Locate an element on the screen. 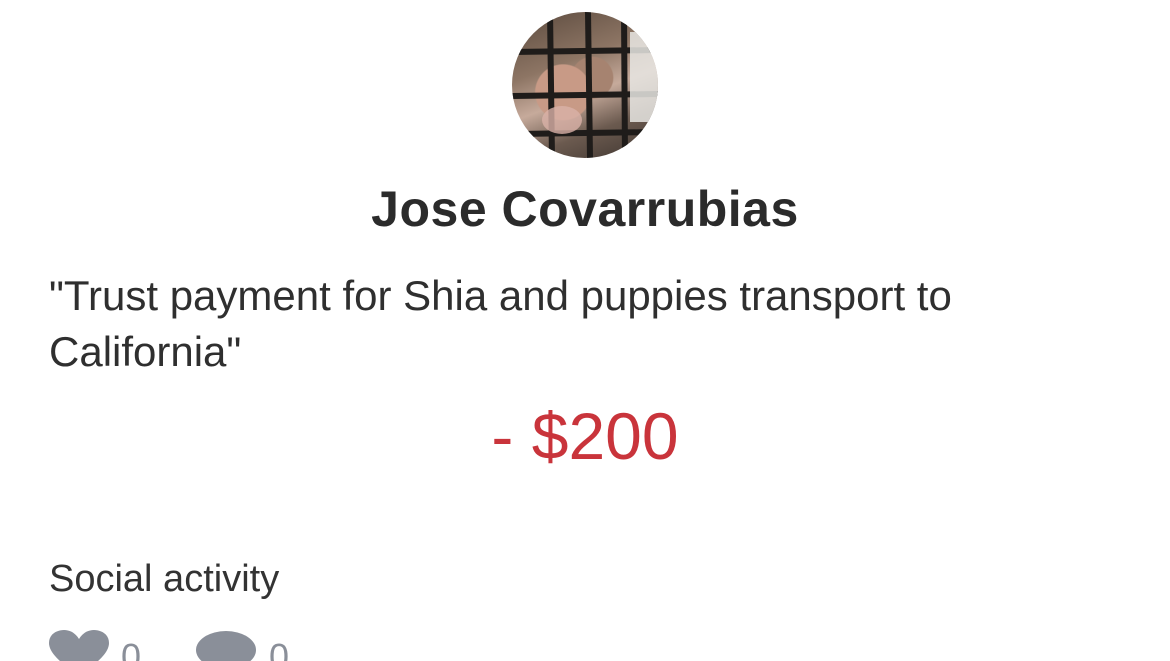 The image size is (1170, 661). avatar is located at coordinates (585, 85).